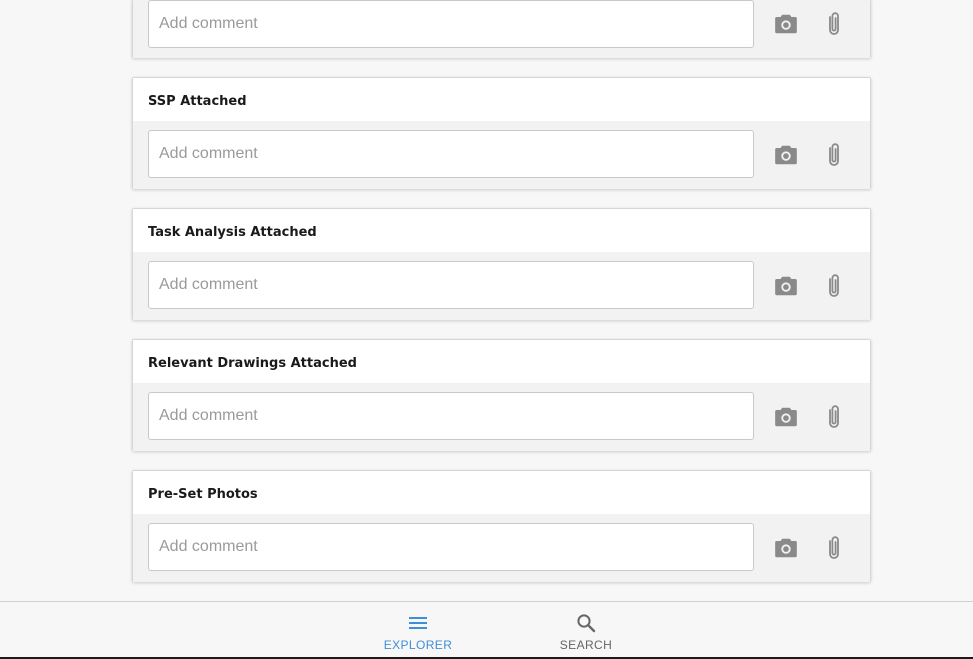 The width and height of the screenshot is (973, 659). What do you see at coordinates (586, 645) in the screenshot?
I see `nav-item-label: SEARCH` at bounding box center [586, 645].